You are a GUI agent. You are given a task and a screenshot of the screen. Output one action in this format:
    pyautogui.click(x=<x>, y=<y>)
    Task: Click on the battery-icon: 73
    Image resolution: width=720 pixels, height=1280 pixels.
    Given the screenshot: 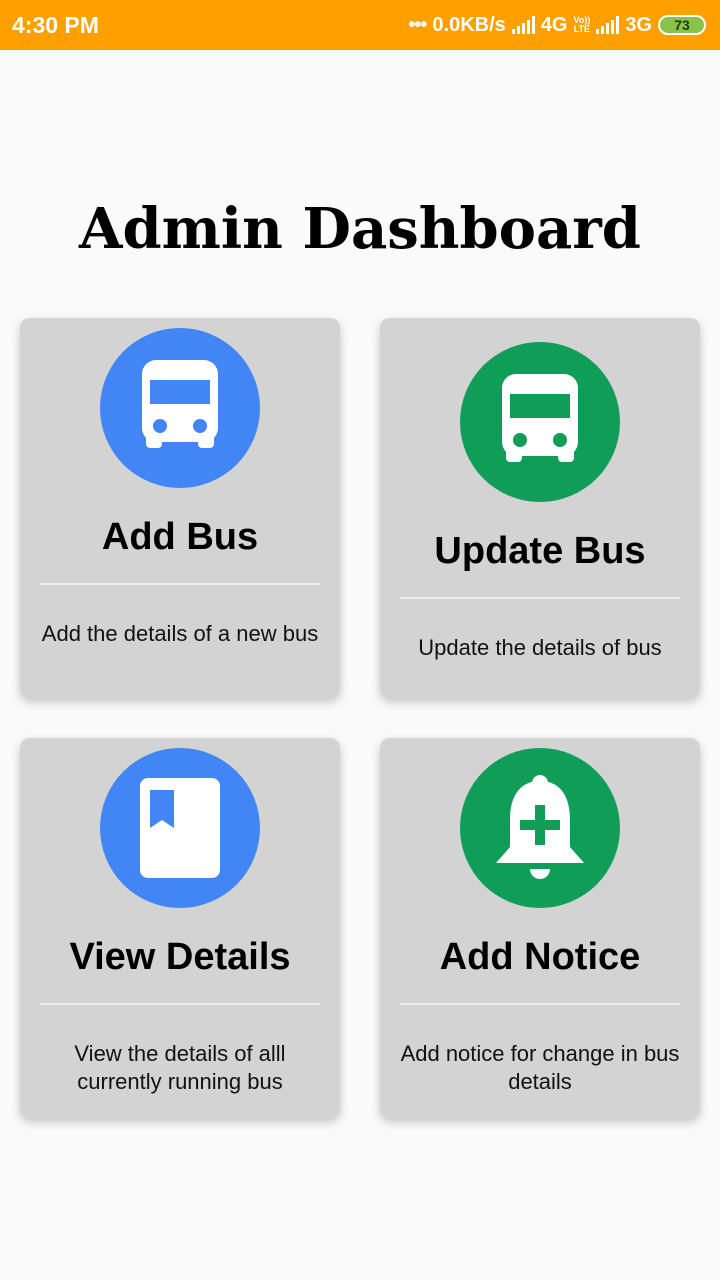 What is the action you would take?
    pyautogui.click(x=682, y=25)
    